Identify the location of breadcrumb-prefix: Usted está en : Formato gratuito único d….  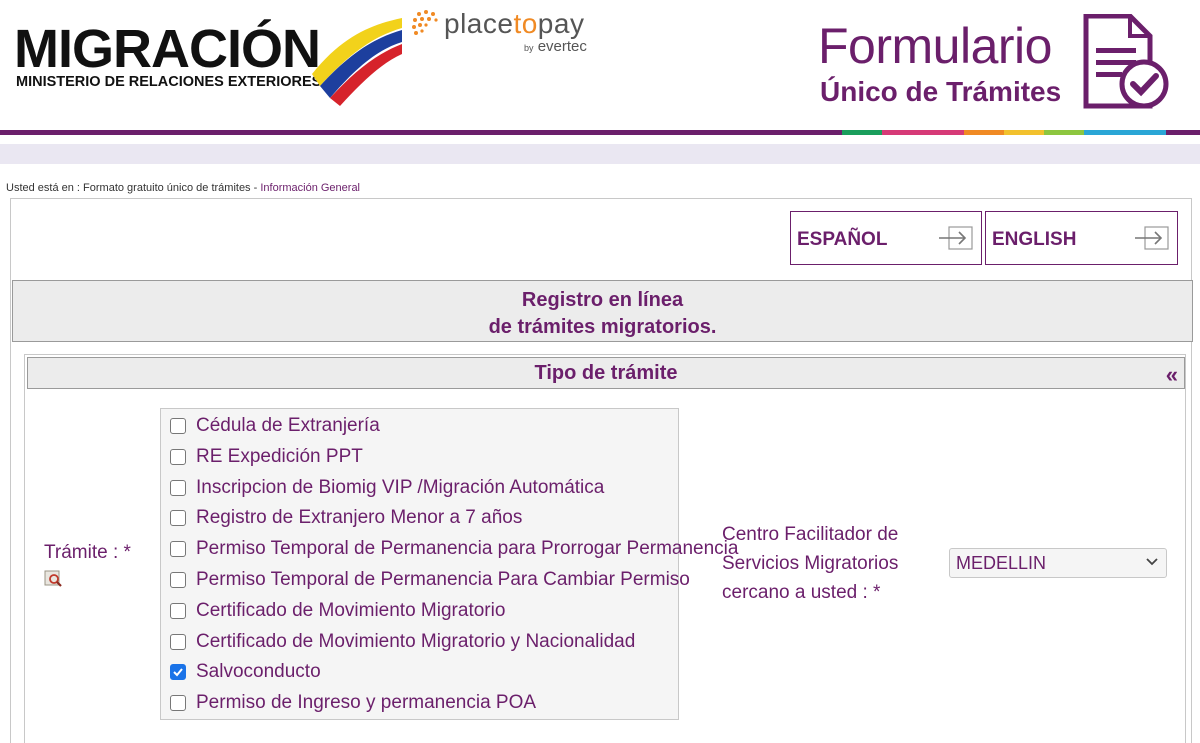
(133, 188).